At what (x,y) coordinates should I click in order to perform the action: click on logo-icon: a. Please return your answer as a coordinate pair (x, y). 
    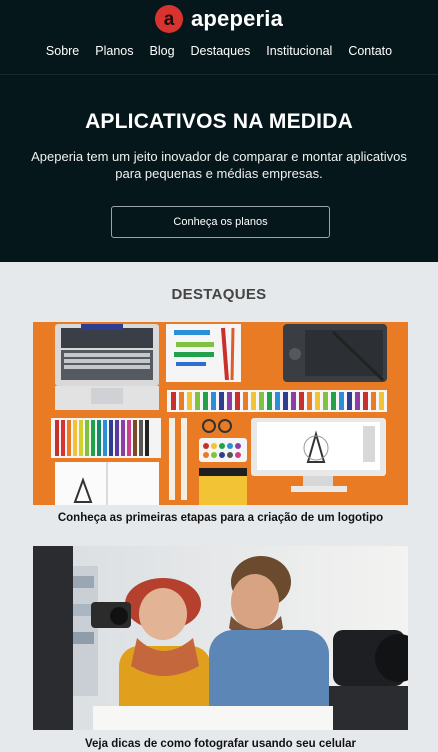
    Looking at the image, I should click on (168, 19).